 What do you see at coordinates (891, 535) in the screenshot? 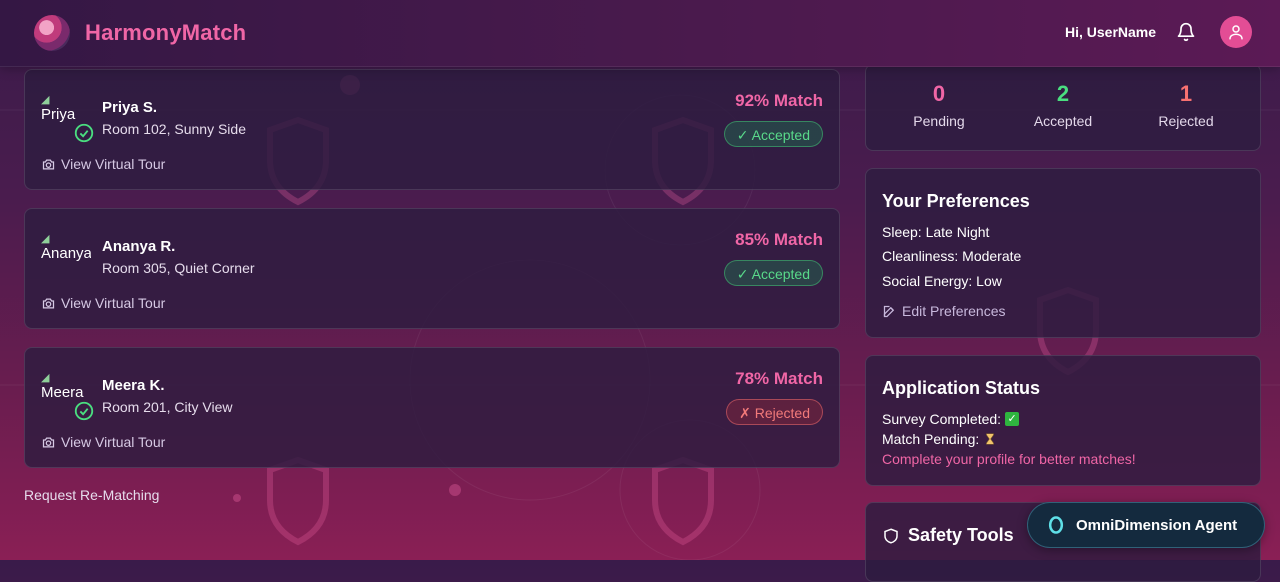
I see `shield-icon` at bounding box center [891, 535].